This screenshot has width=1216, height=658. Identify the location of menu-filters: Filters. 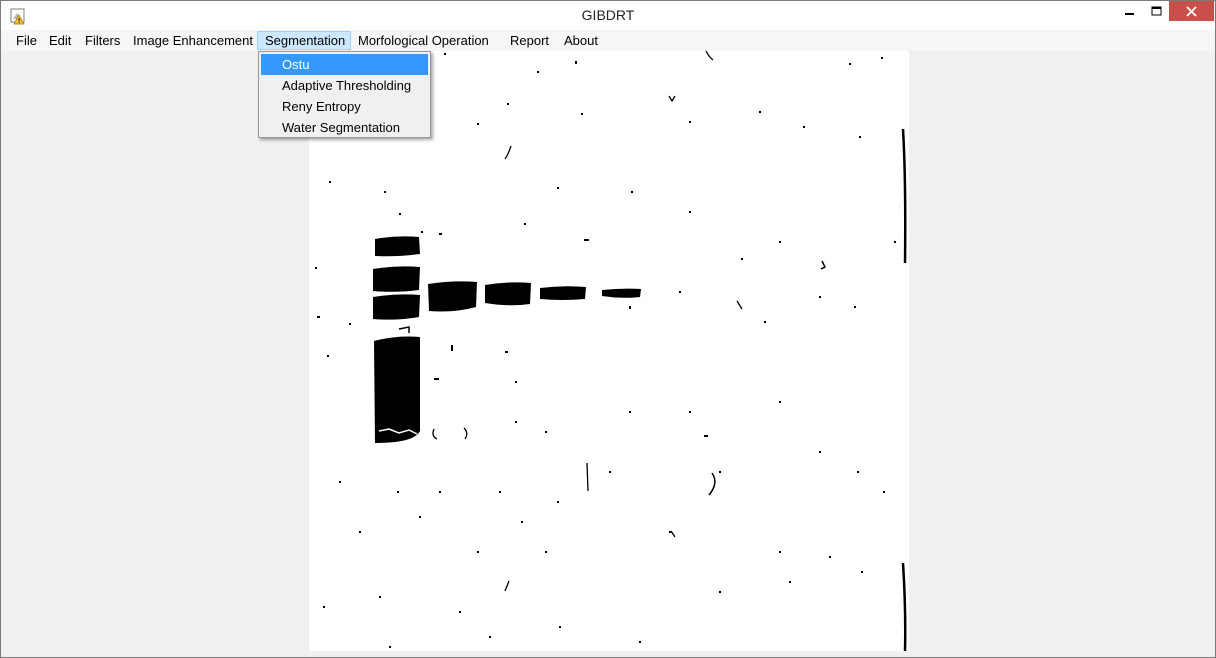
(102, 40).